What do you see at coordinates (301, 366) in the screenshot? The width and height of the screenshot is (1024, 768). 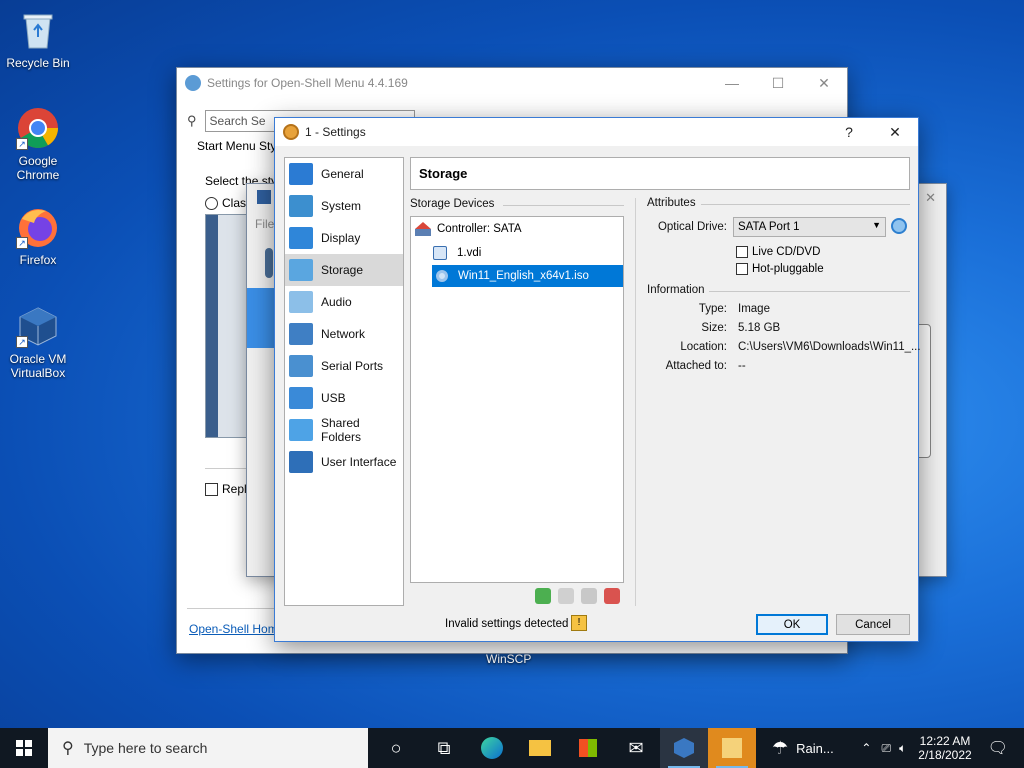 I see `serial-port-icon` at bounding box center [301, 366].